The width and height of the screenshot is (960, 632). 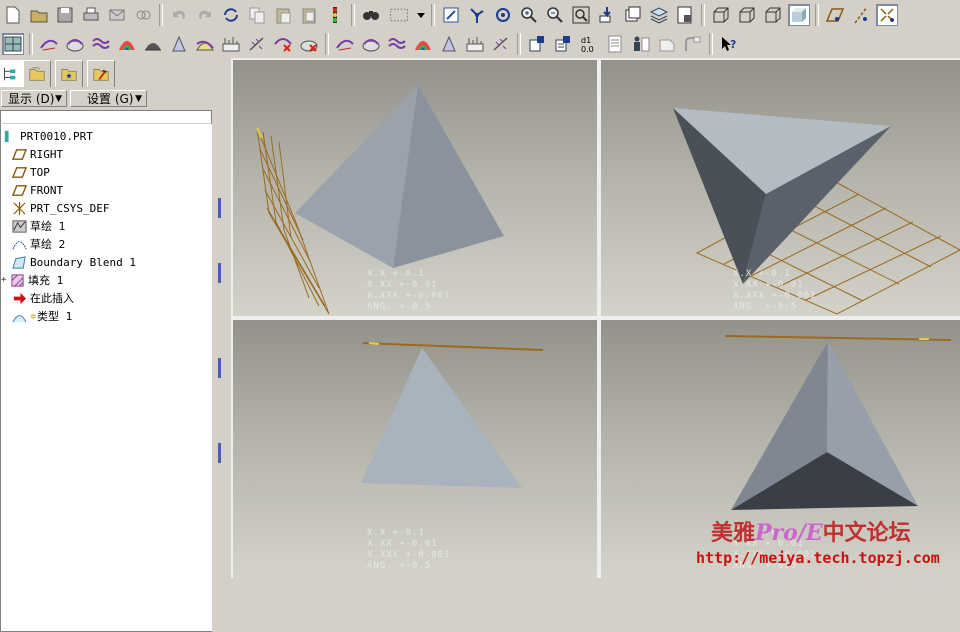 I want to click on paste-icon, so click(x=283, y=15).